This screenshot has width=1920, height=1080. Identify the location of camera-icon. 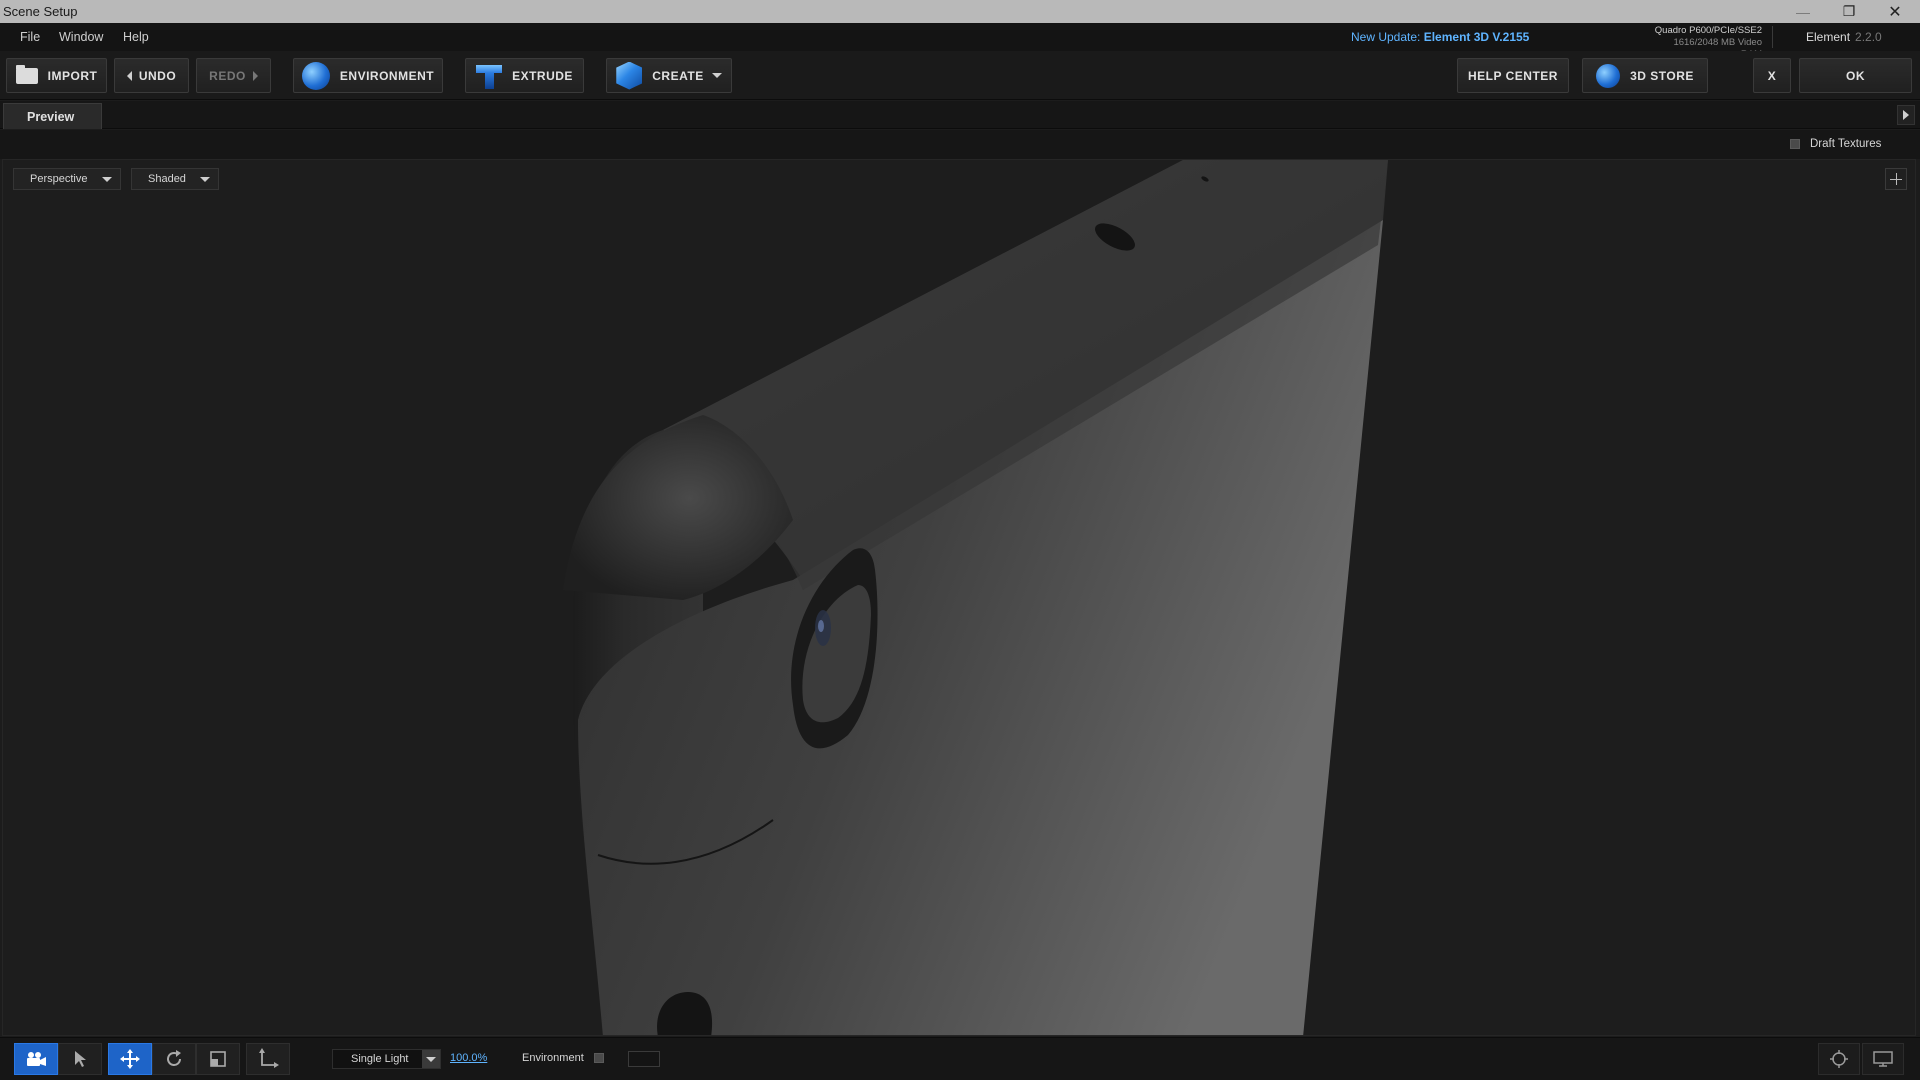
(36, 1059).